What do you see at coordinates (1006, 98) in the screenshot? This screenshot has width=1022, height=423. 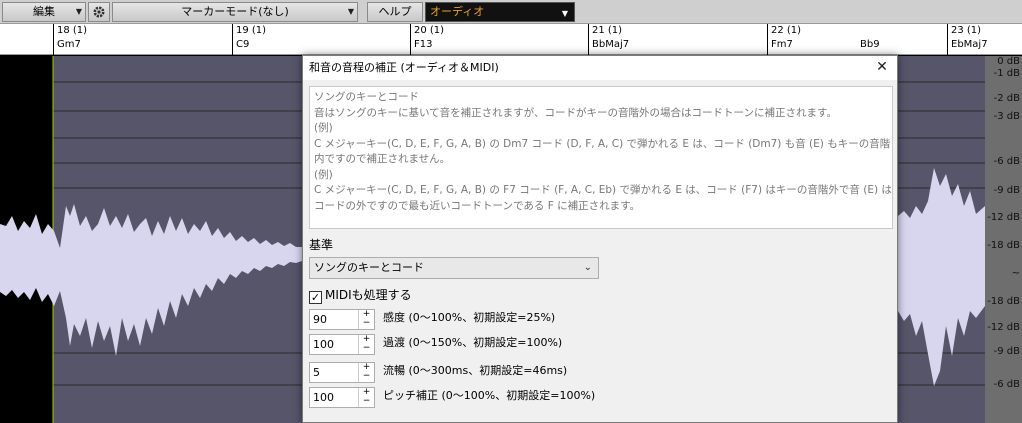 I see `db-label: -2 dB` at bounding box center [1006, 98].